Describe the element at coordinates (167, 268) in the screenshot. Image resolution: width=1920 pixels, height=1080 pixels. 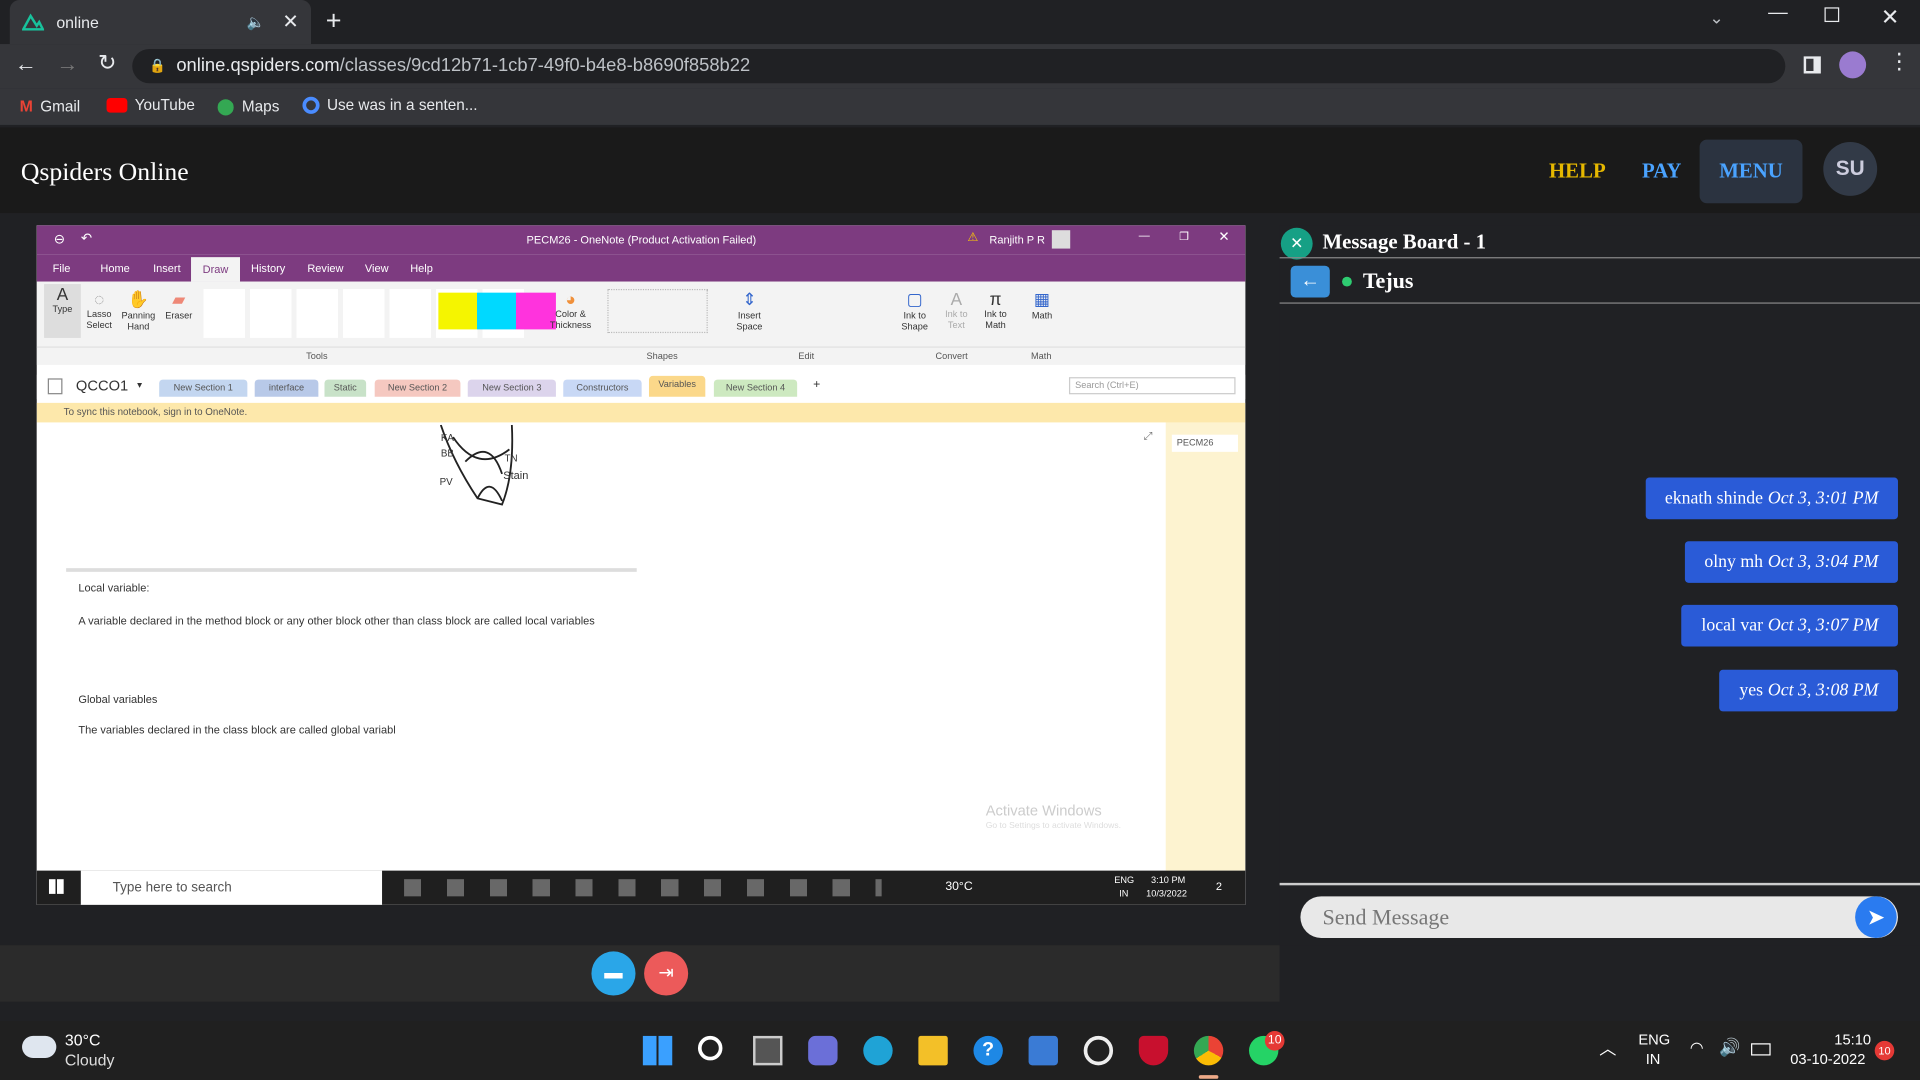
I see `menu-tab: Insert` at that location.